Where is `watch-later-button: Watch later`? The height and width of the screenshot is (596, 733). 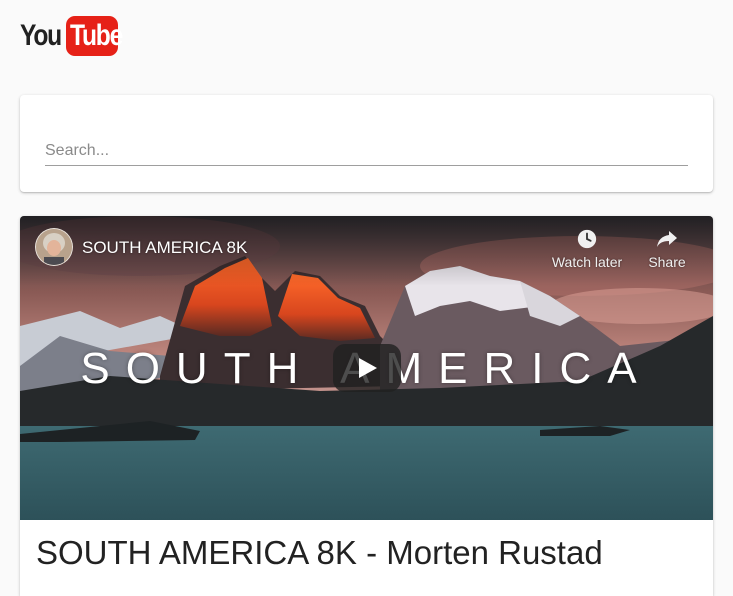
watch-later-button: Watch later is located at coordinates (587, 249).